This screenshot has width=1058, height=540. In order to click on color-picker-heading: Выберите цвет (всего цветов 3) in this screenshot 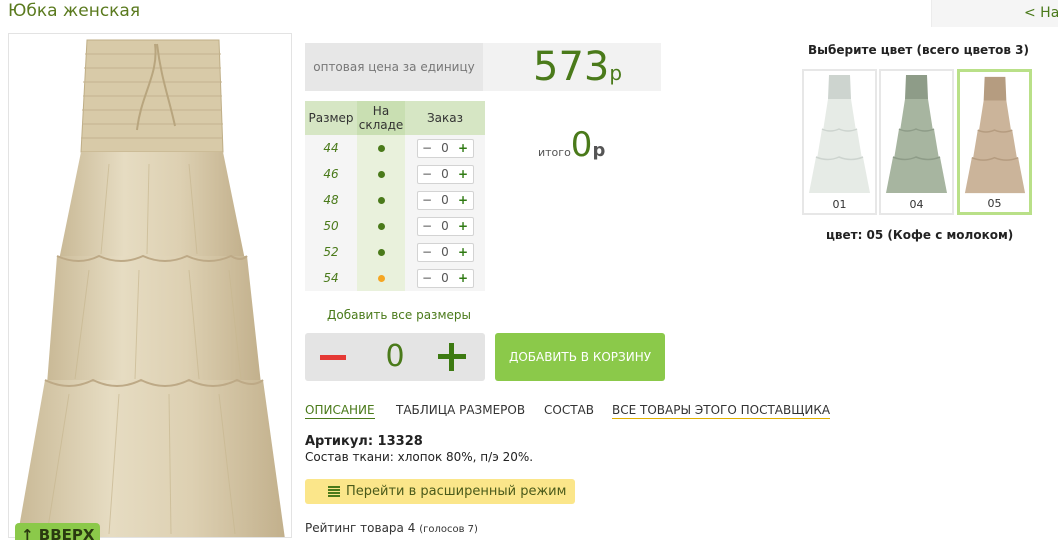, I will do `click(918, 50)`.